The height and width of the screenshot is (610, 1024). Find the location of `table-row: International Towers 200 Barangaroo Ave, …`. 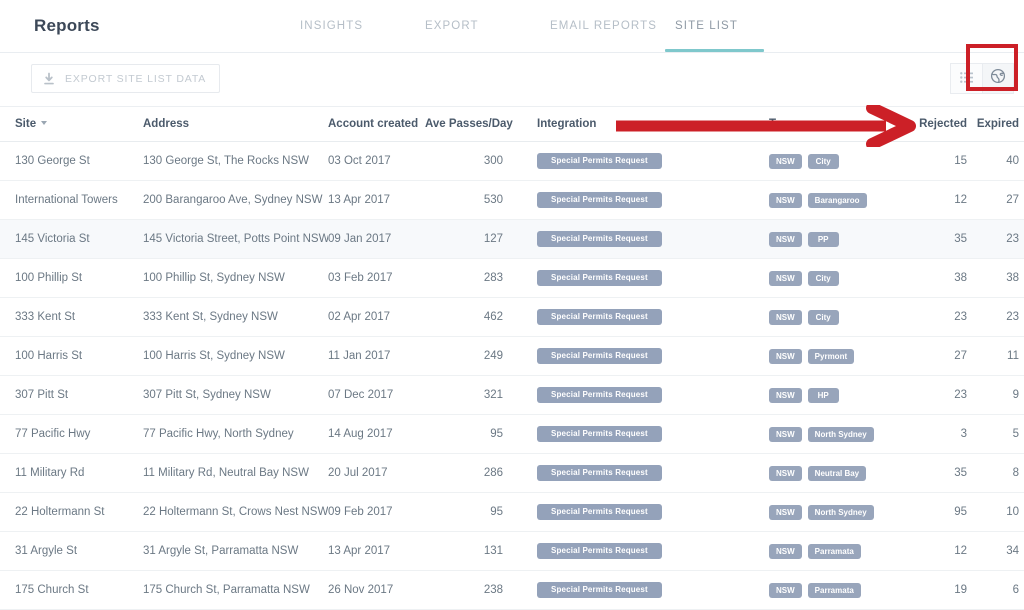

table-row: International Towers 200 Barangaroo Ave, … is located at coordinates (512, 200).